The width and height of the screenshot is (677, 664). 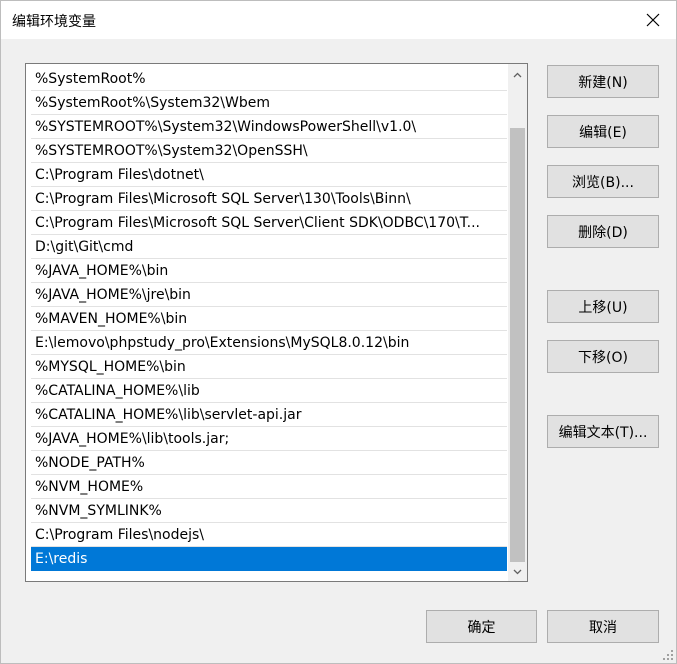 I want to click on vertical-scrollbar, so click(x=517, y=322).